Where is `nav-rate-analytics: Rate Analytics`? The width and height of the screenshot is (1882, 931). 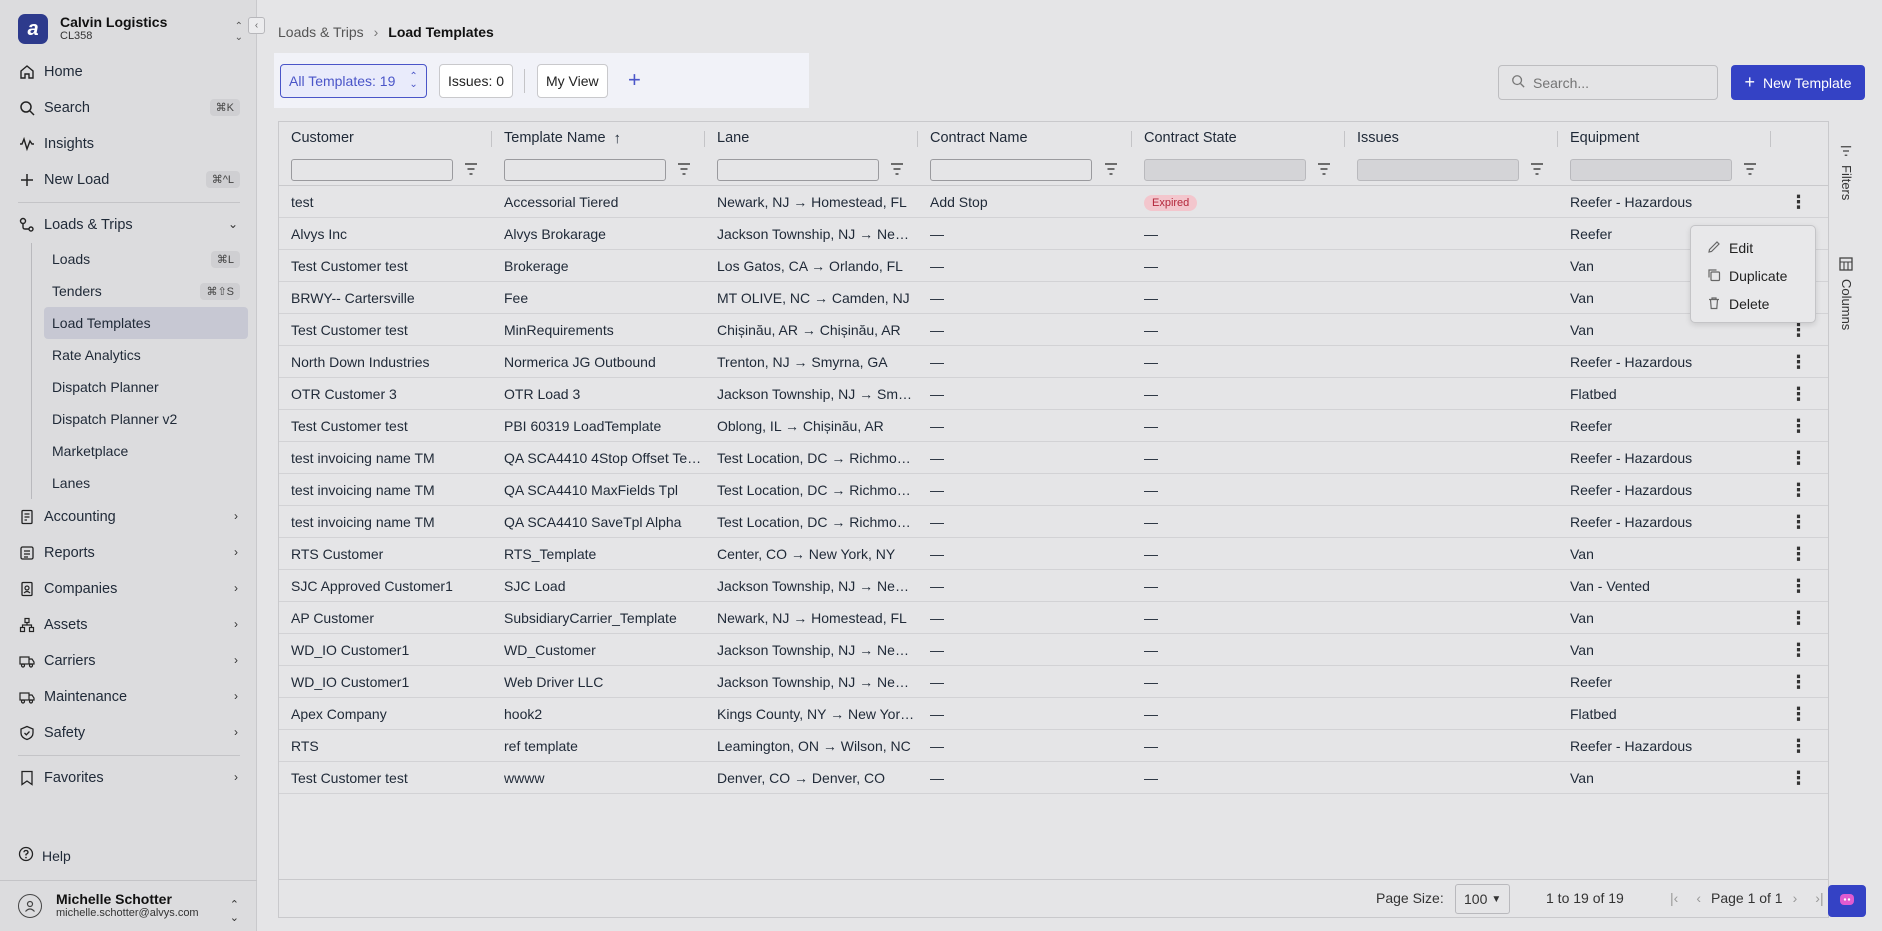
nav-rate-analytics: Rate Analytics is located at coordinates (146, 355).